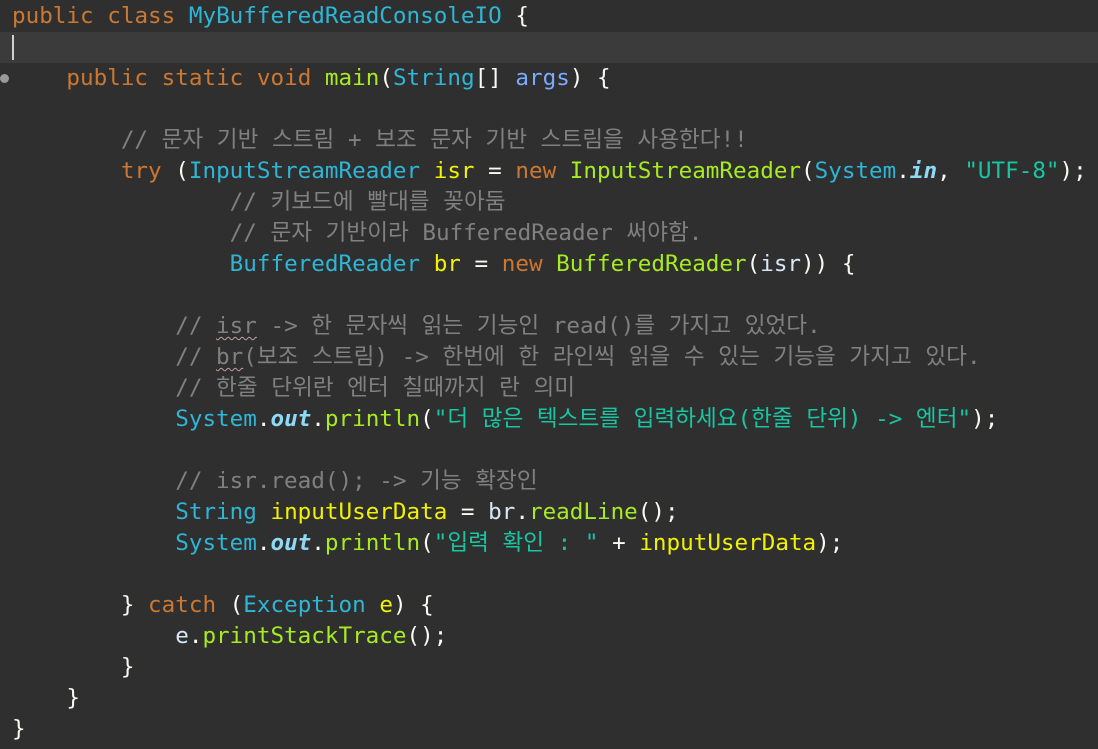 Image resolution: width=1098 pixels, height=749 pixels. I want to click on code-line-16: // isr.read(); -> 기능 확장인, so click(549, 481).